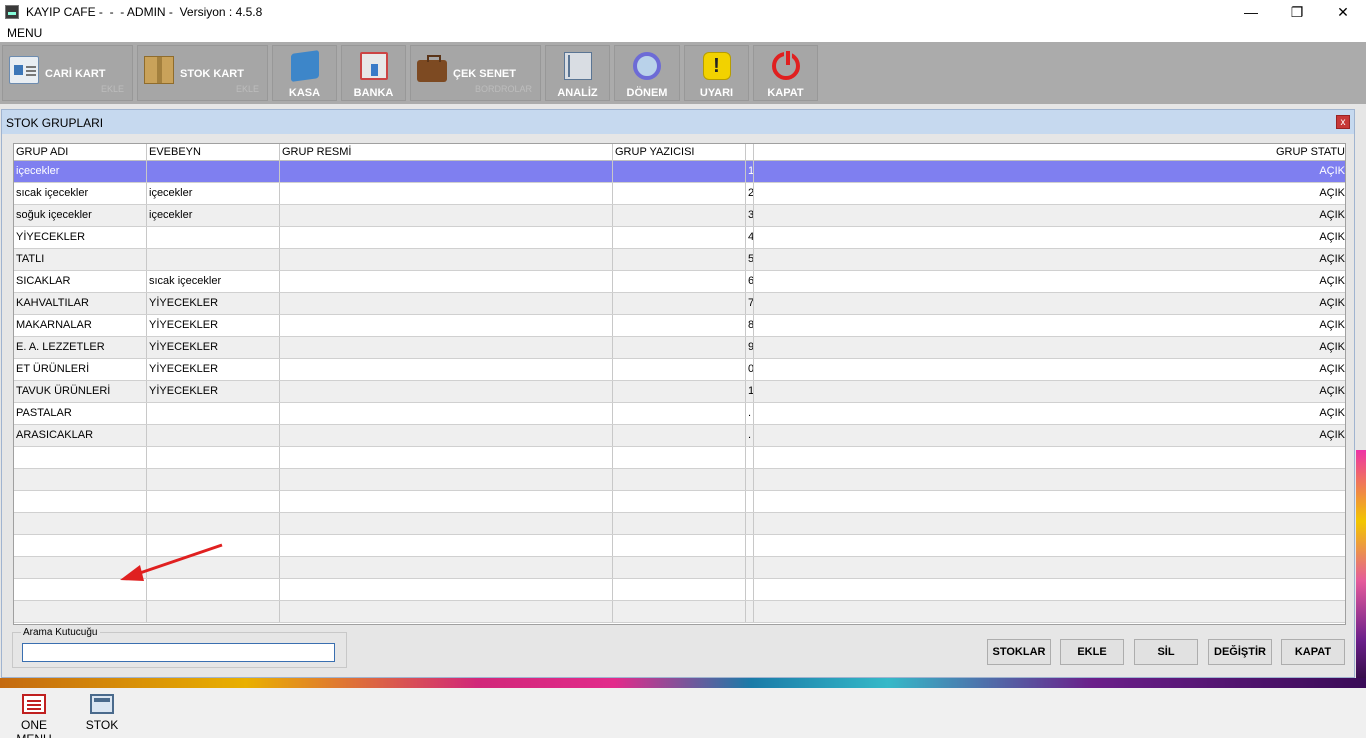  What do you see at coordinates (213, 435) in the screenshot?
I see `table-cell-parent` at bounding box center [213, 435].